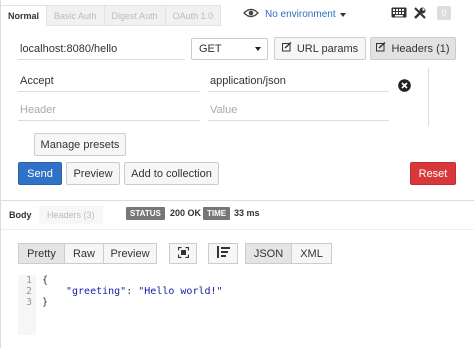  Describe the element at coordinates (45, 302) in the screenshot. I see `close-brace: }` at that location.